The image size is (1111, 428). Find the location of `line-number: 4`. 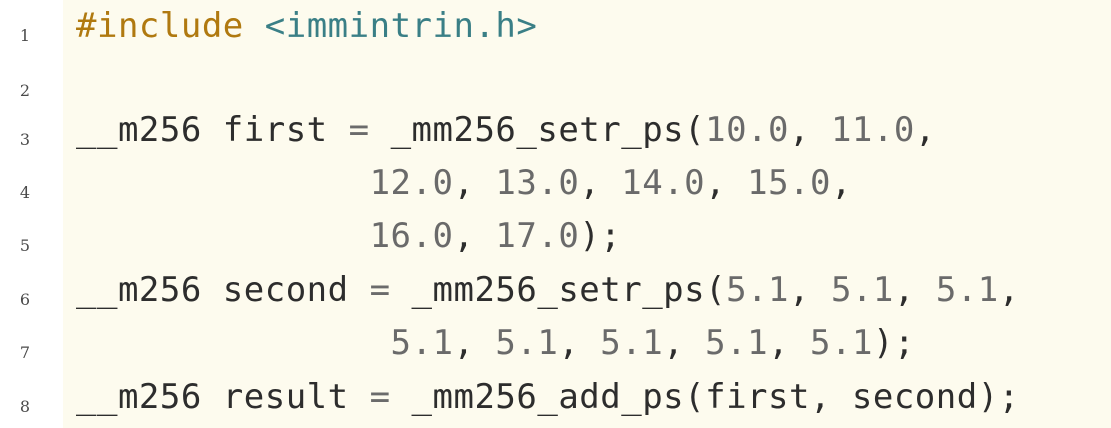

line-number: 4 is located at coordinates (24, 192).